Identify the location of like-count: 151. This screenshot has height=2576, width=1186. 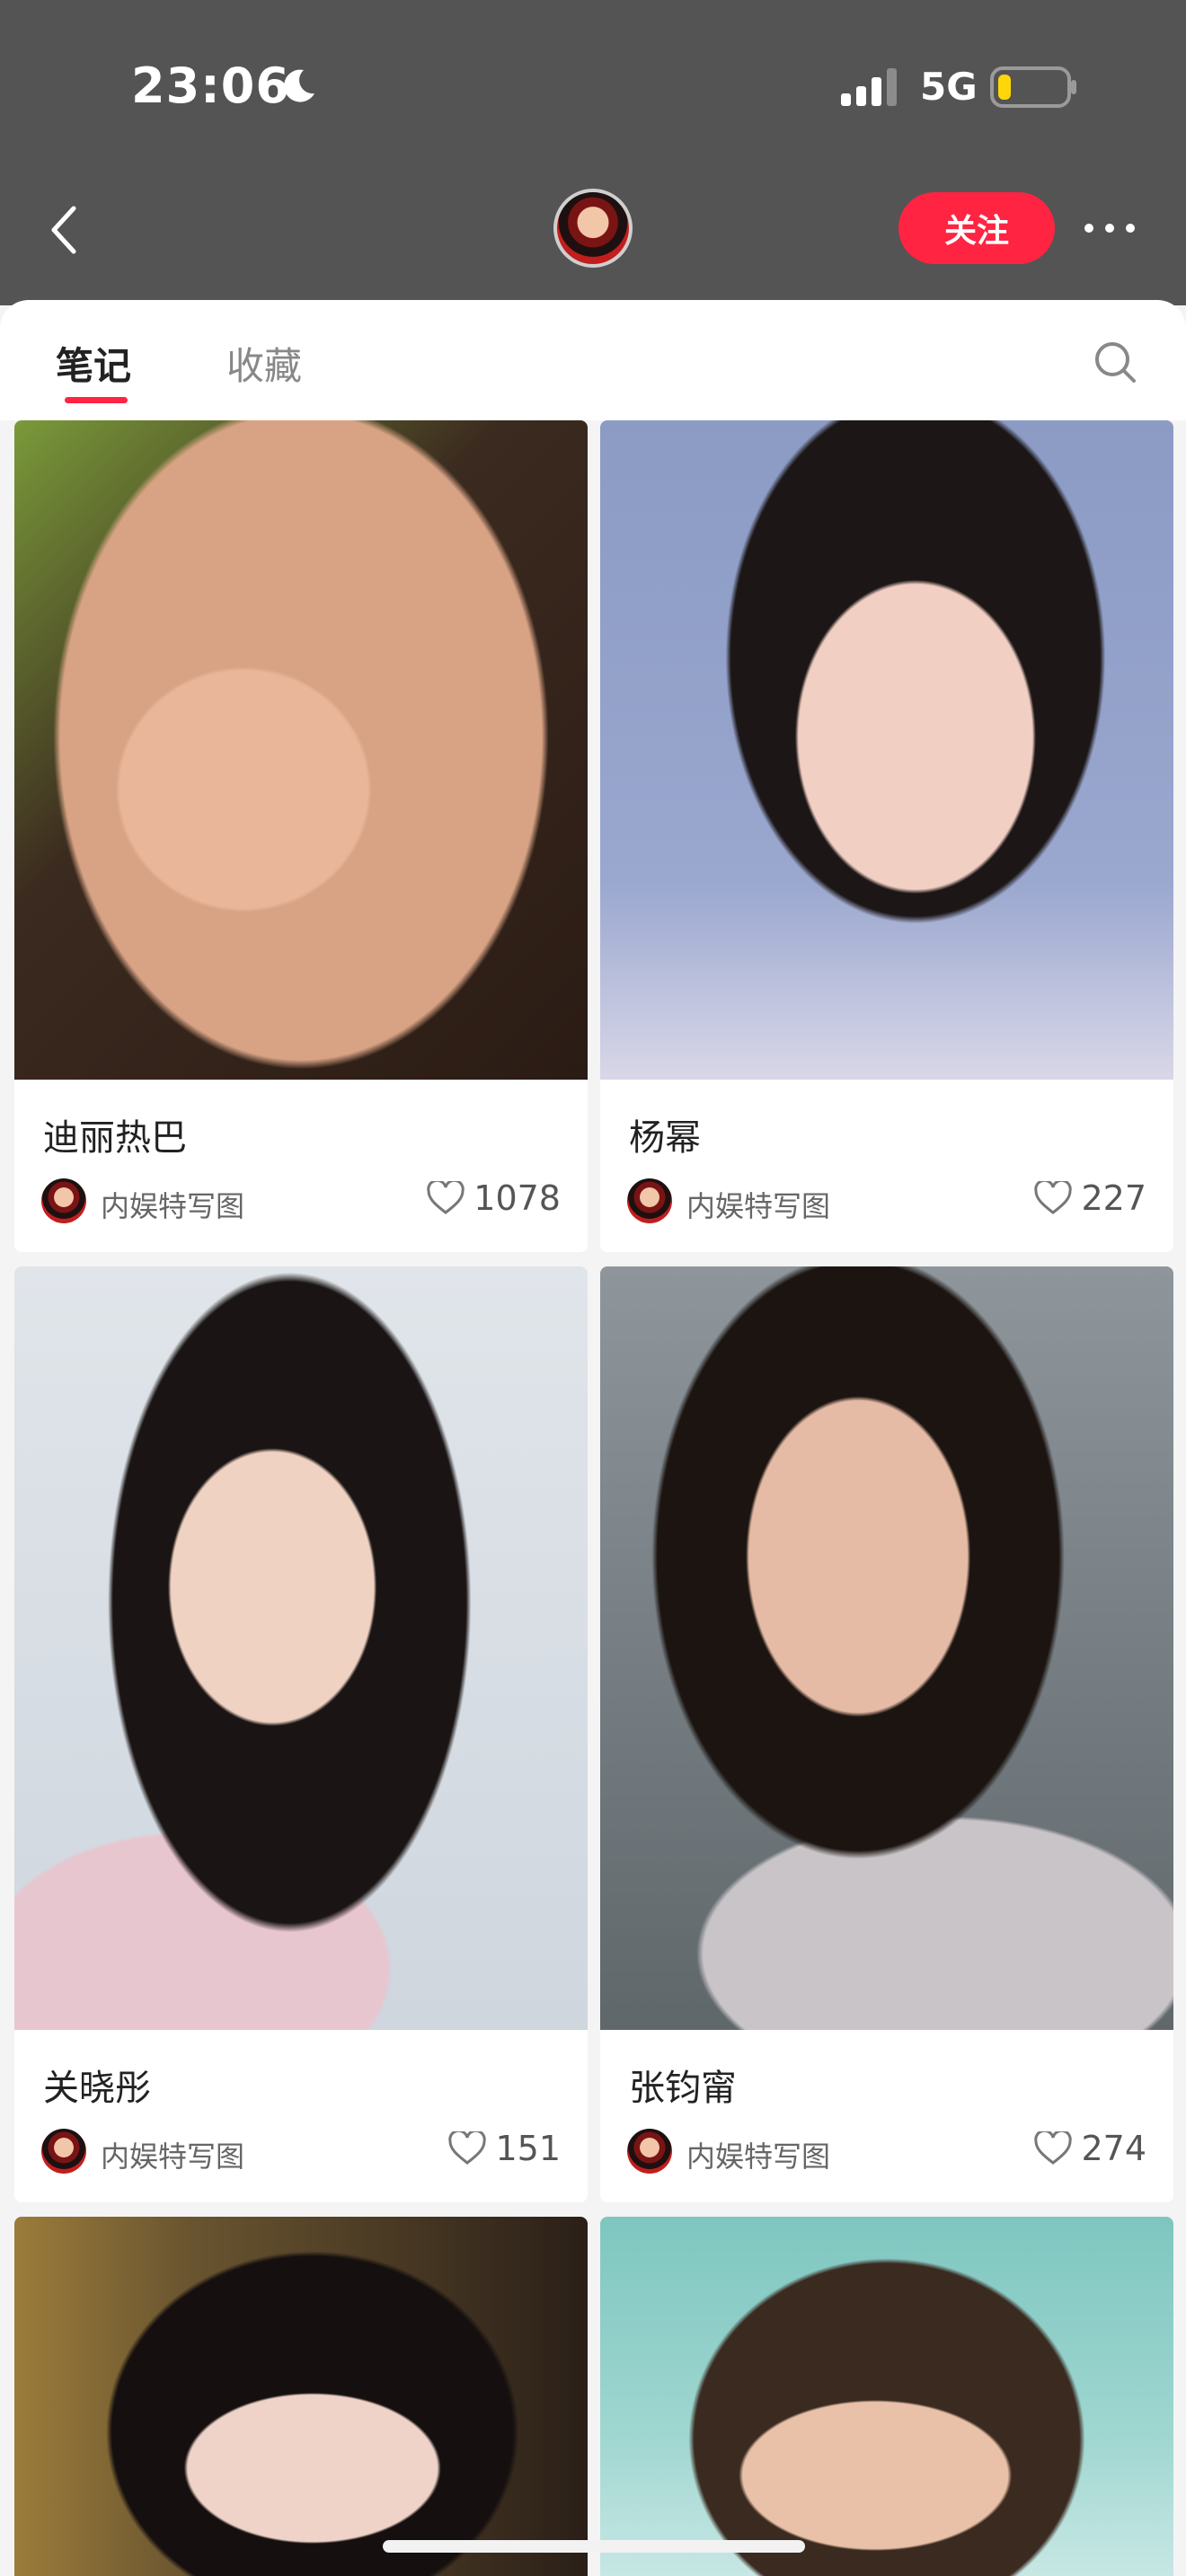
(528, 2148).